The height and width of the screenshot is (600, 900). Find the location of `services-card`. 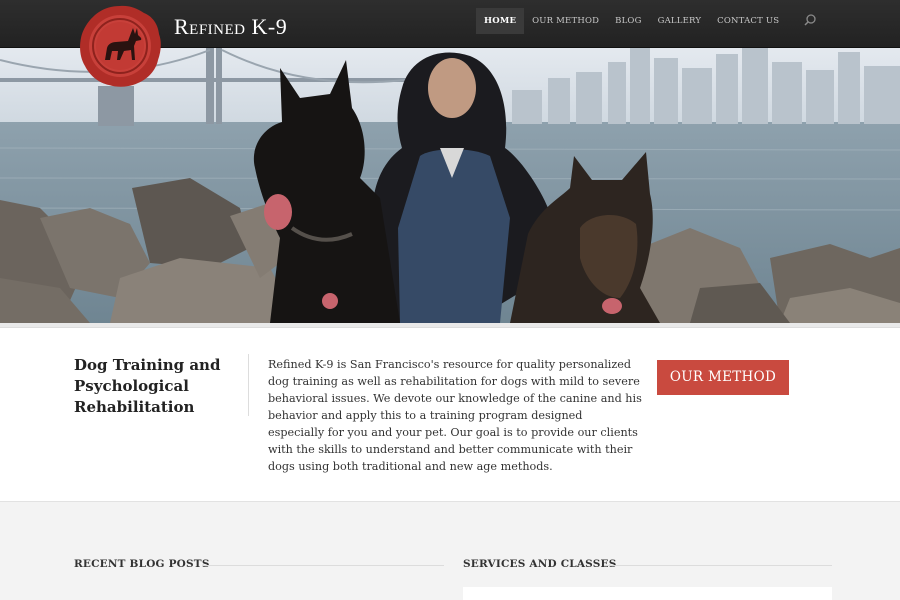

services-card is located at coordinates (647, 593).